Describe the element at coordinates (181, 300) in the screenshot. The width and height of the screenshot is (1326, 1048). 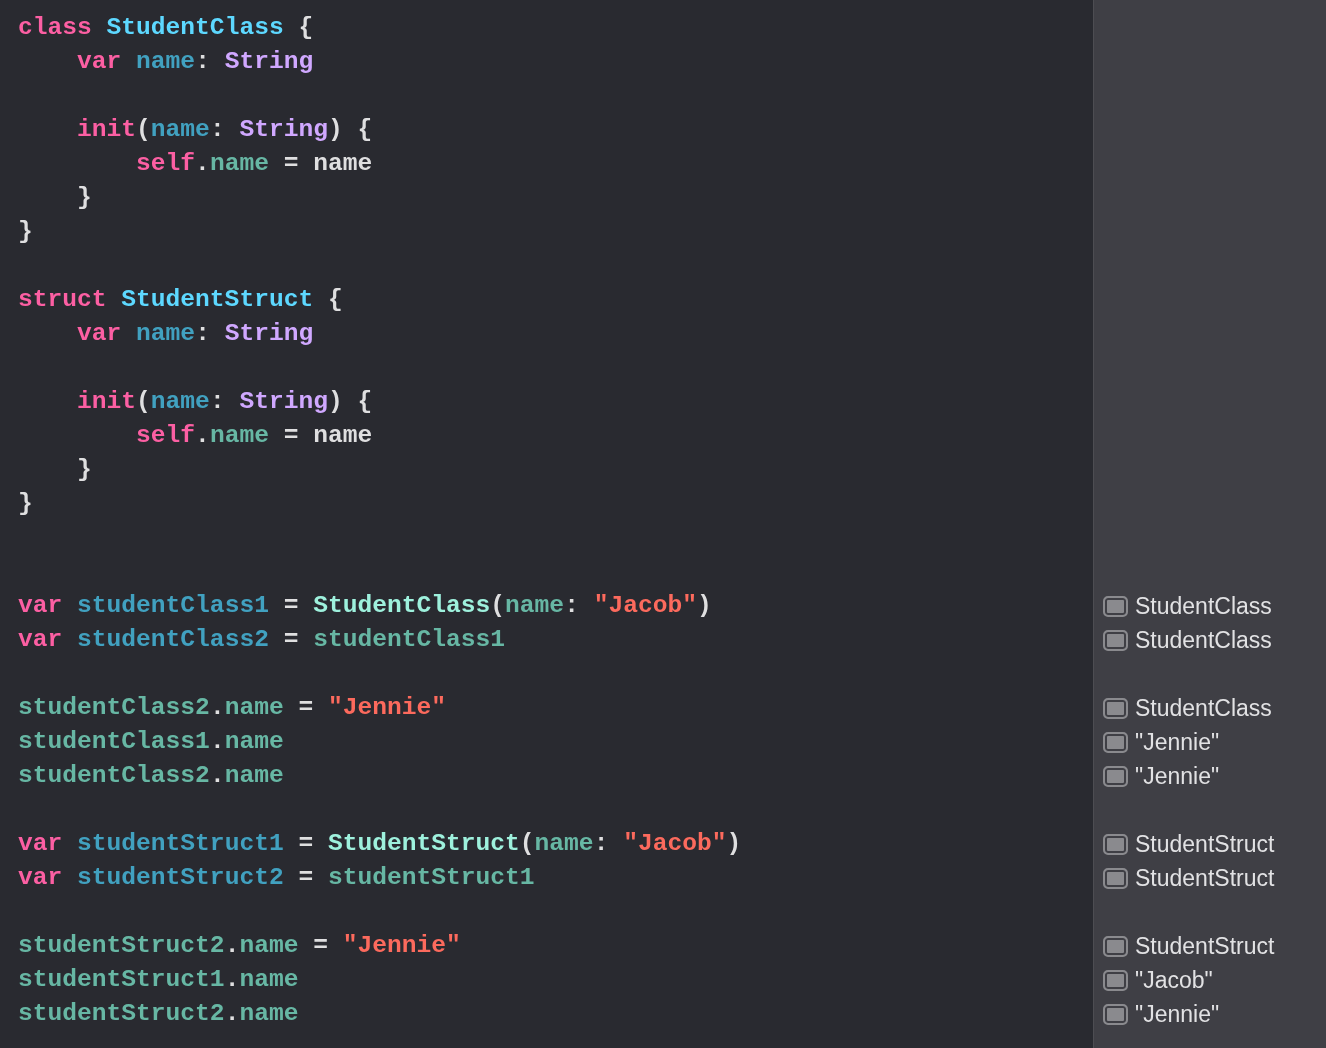
I see `code-line: struct StudentStruct {` at that location.